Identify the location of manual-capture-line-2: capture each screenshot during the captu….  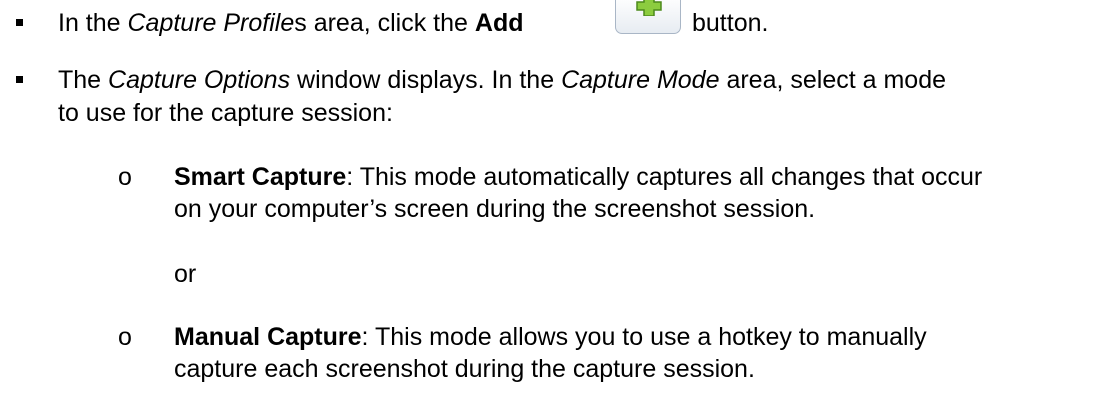
(464, 369).